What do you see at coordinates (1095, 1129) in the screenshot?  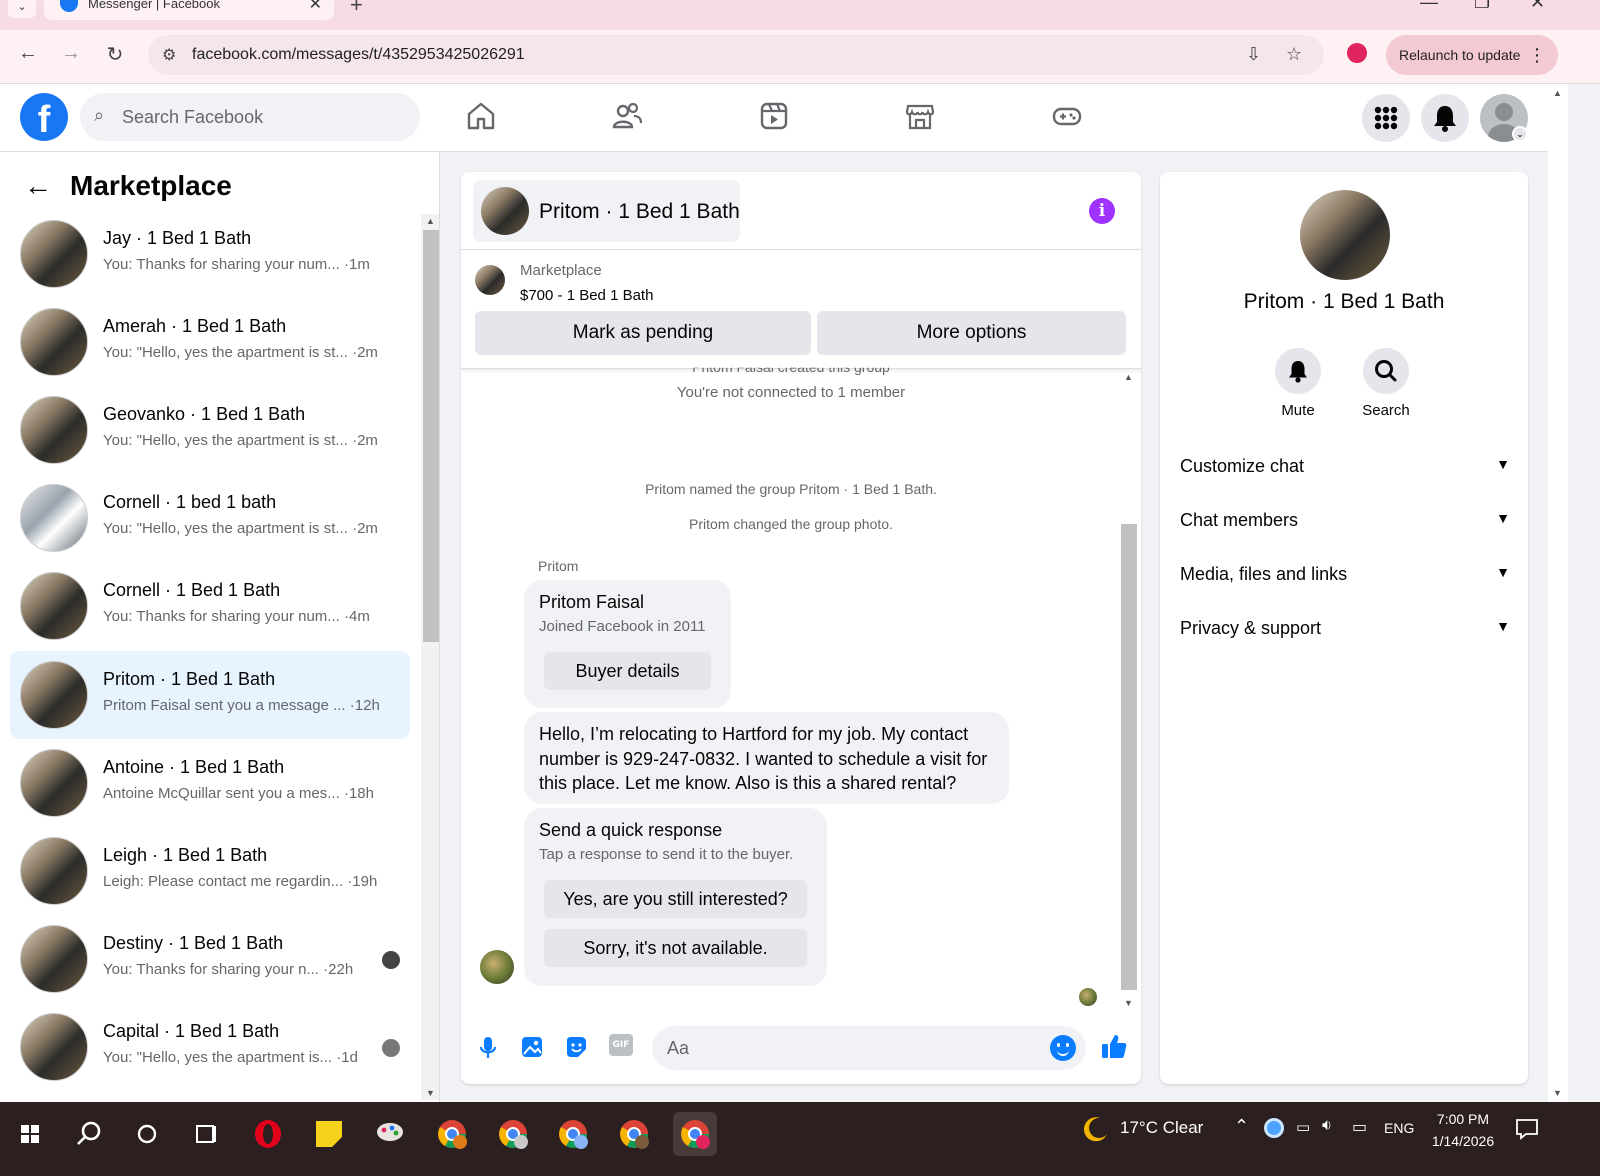 I see `weather-moon-icon` at bounding box center [1095, 1129].